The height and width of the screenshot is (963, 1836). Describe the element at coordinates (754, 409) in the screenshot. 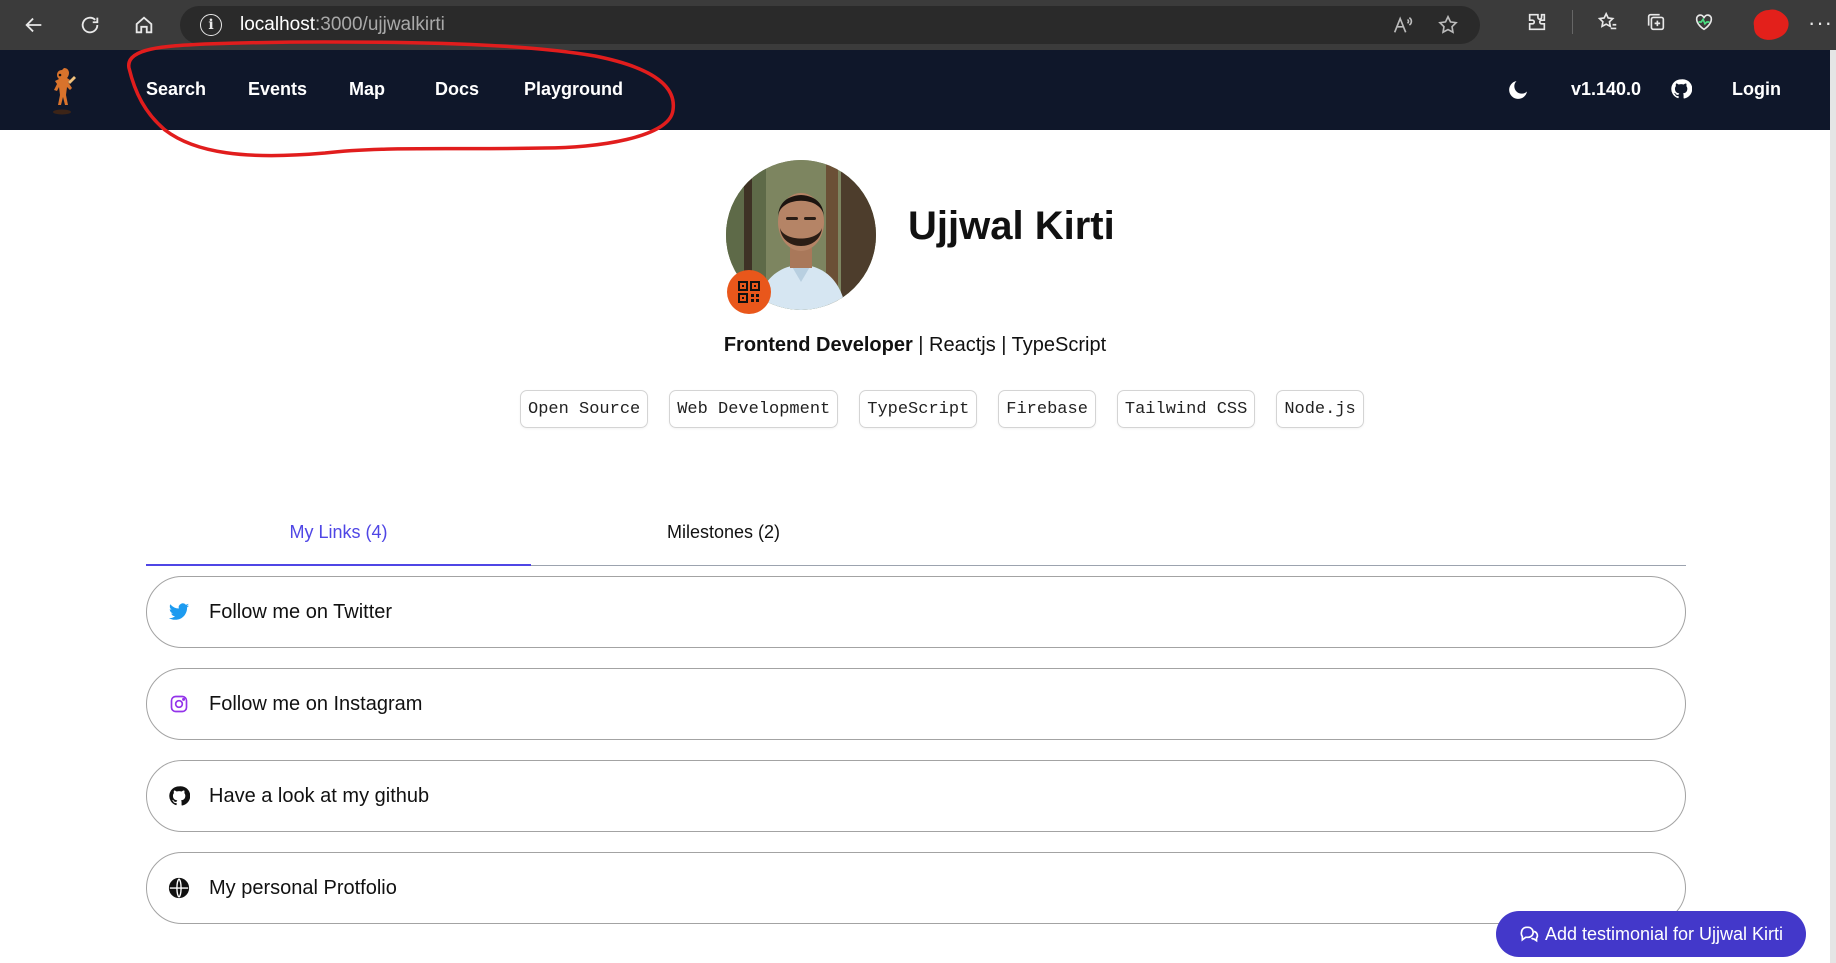

I see `tag-chip: Web Development` at that location.